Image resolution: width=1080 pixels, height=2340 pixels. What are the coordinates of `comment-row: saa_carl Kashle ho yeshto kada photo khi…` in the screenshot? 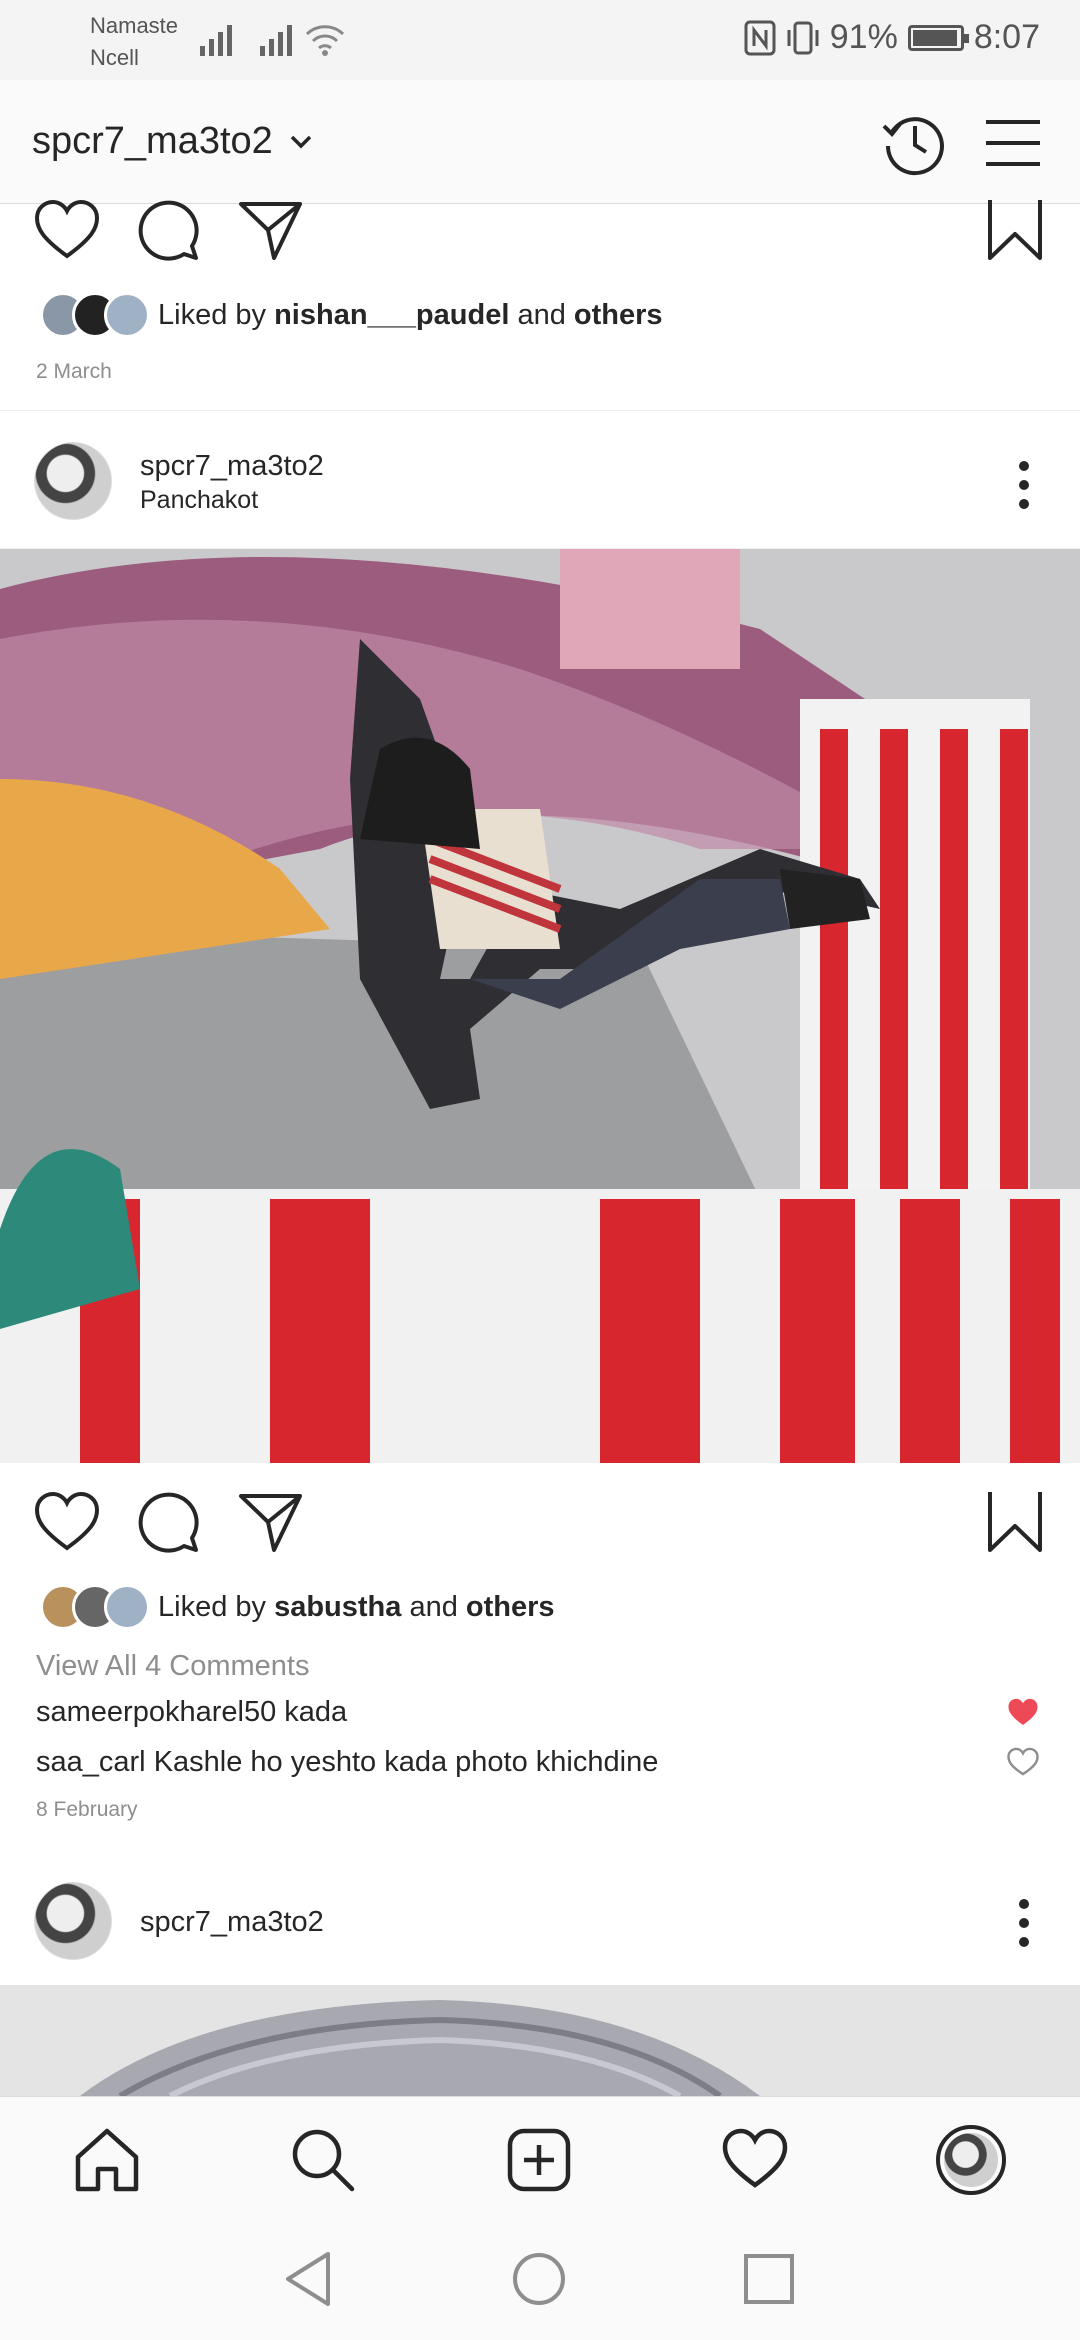 It's located at (347, 1762).